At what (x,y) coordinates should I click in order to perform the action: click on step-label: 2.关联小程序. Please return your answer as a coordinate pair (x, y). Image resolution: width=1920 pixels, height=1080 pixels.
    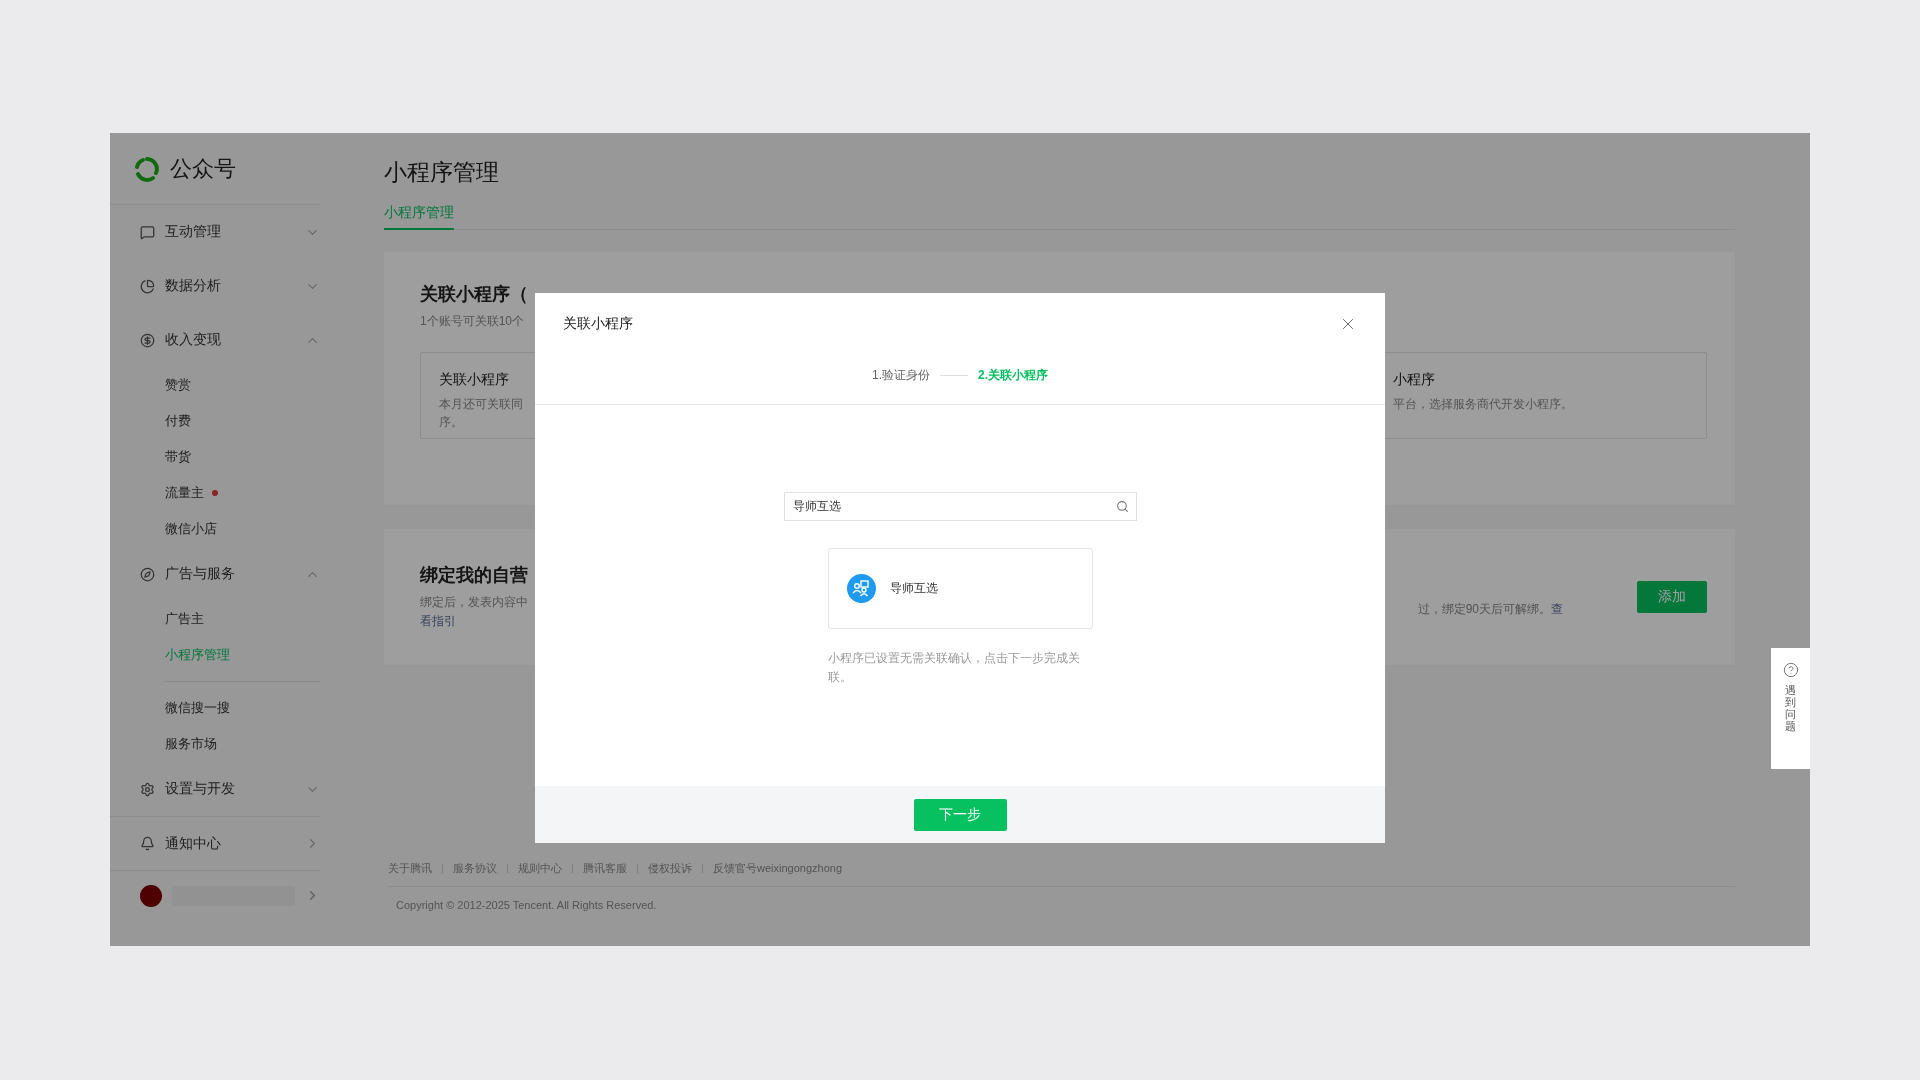
    Looking at the image, I should click on (1013, 375).